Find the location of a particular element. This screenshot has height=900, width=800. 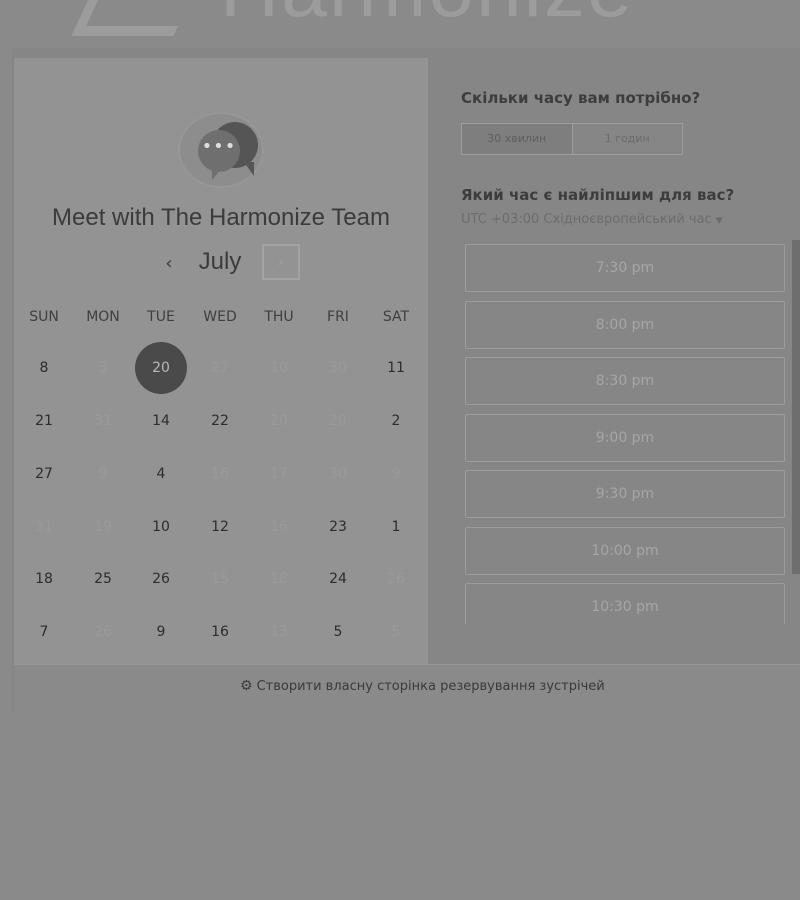

time-slot-button: 7:30 pm is located at coordinates (625, 268).